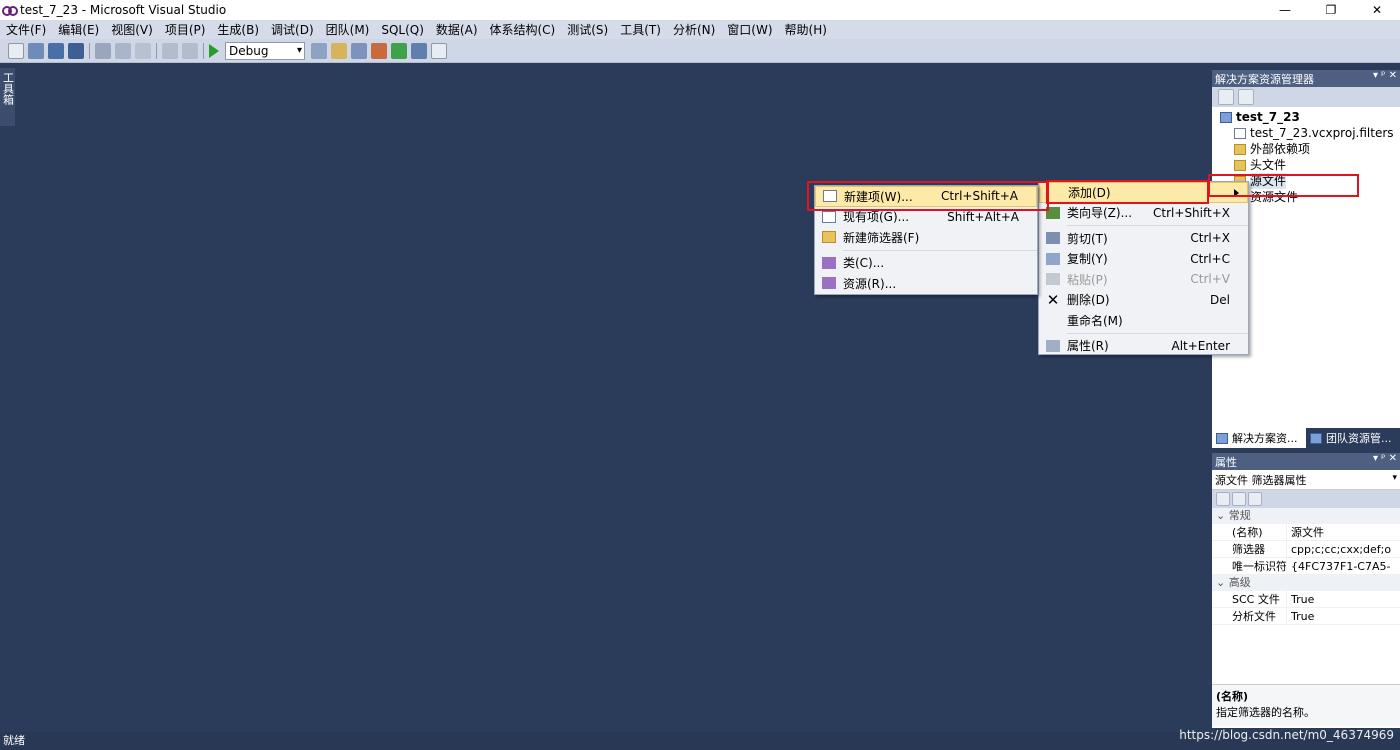 This screenshot has width=1400, height=750. I want to click on command-window-icon, so click(439, 50).